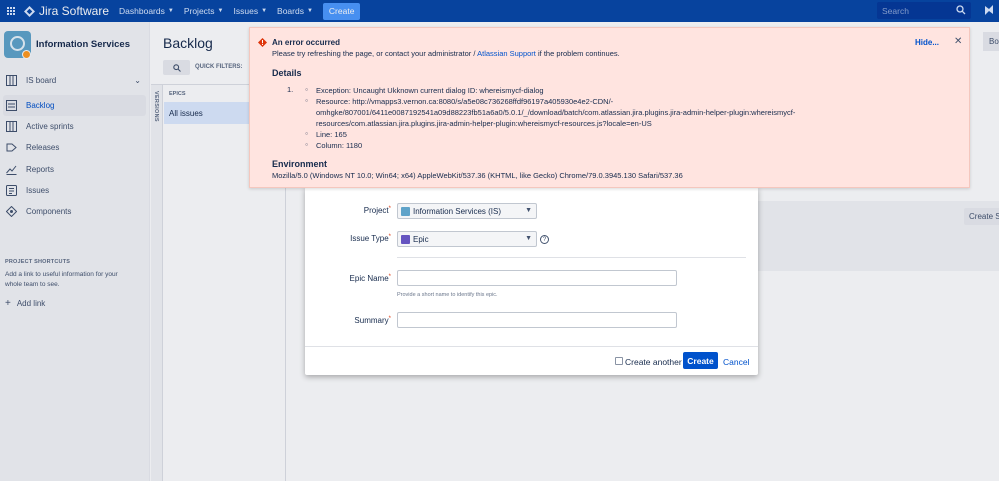 This screenshot has width=999, height=481. Describe the element at coordinates (577, 53) in the screenshot. I see `error-message-suffix: if the problem continues.` at that location.